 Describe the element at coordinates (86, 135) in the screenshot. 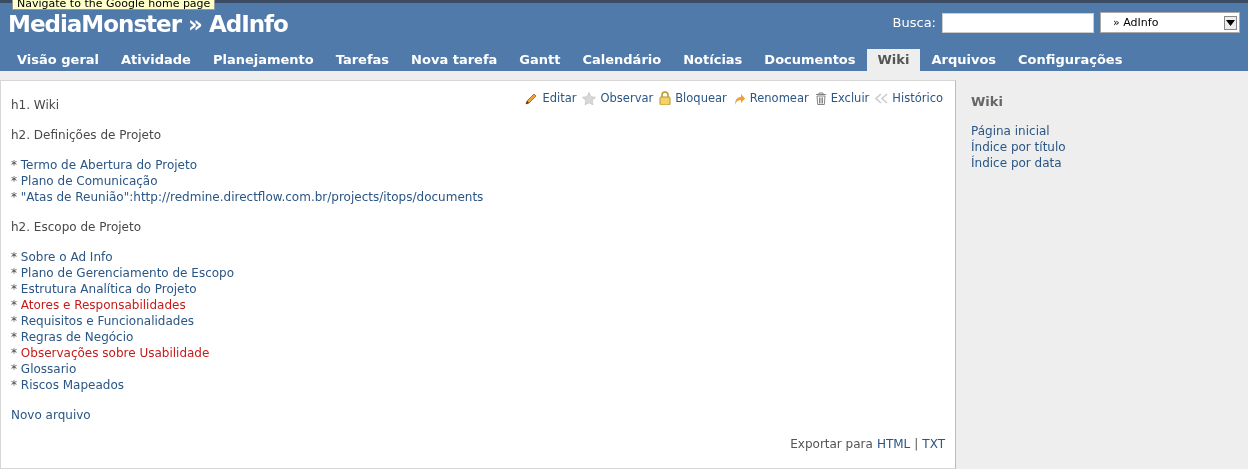

I see `wiki-text: h2. Definições de Projeto` at that location.